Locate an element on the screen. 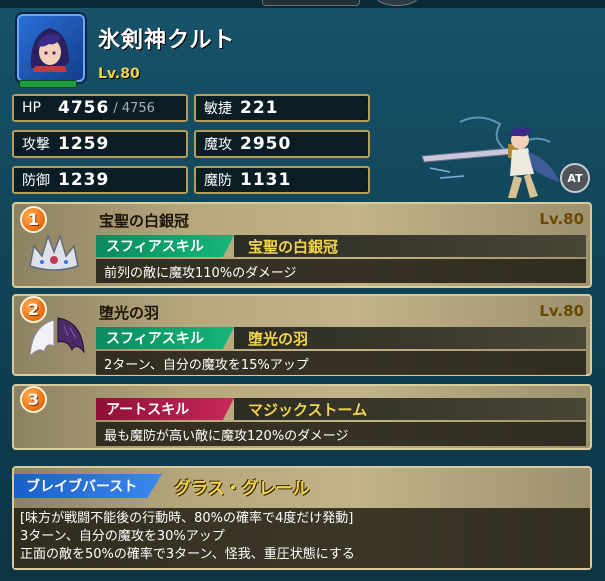  brave-burst-name: グラス・グレール is located at coordinates (242, 489).